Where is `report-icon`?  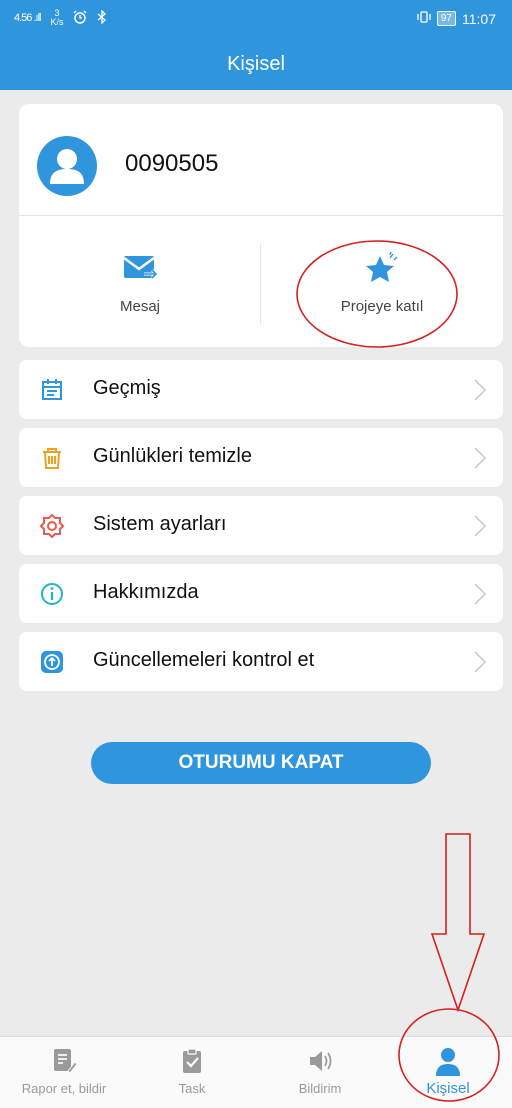
report-icon is located at coordinates (64, 1063).